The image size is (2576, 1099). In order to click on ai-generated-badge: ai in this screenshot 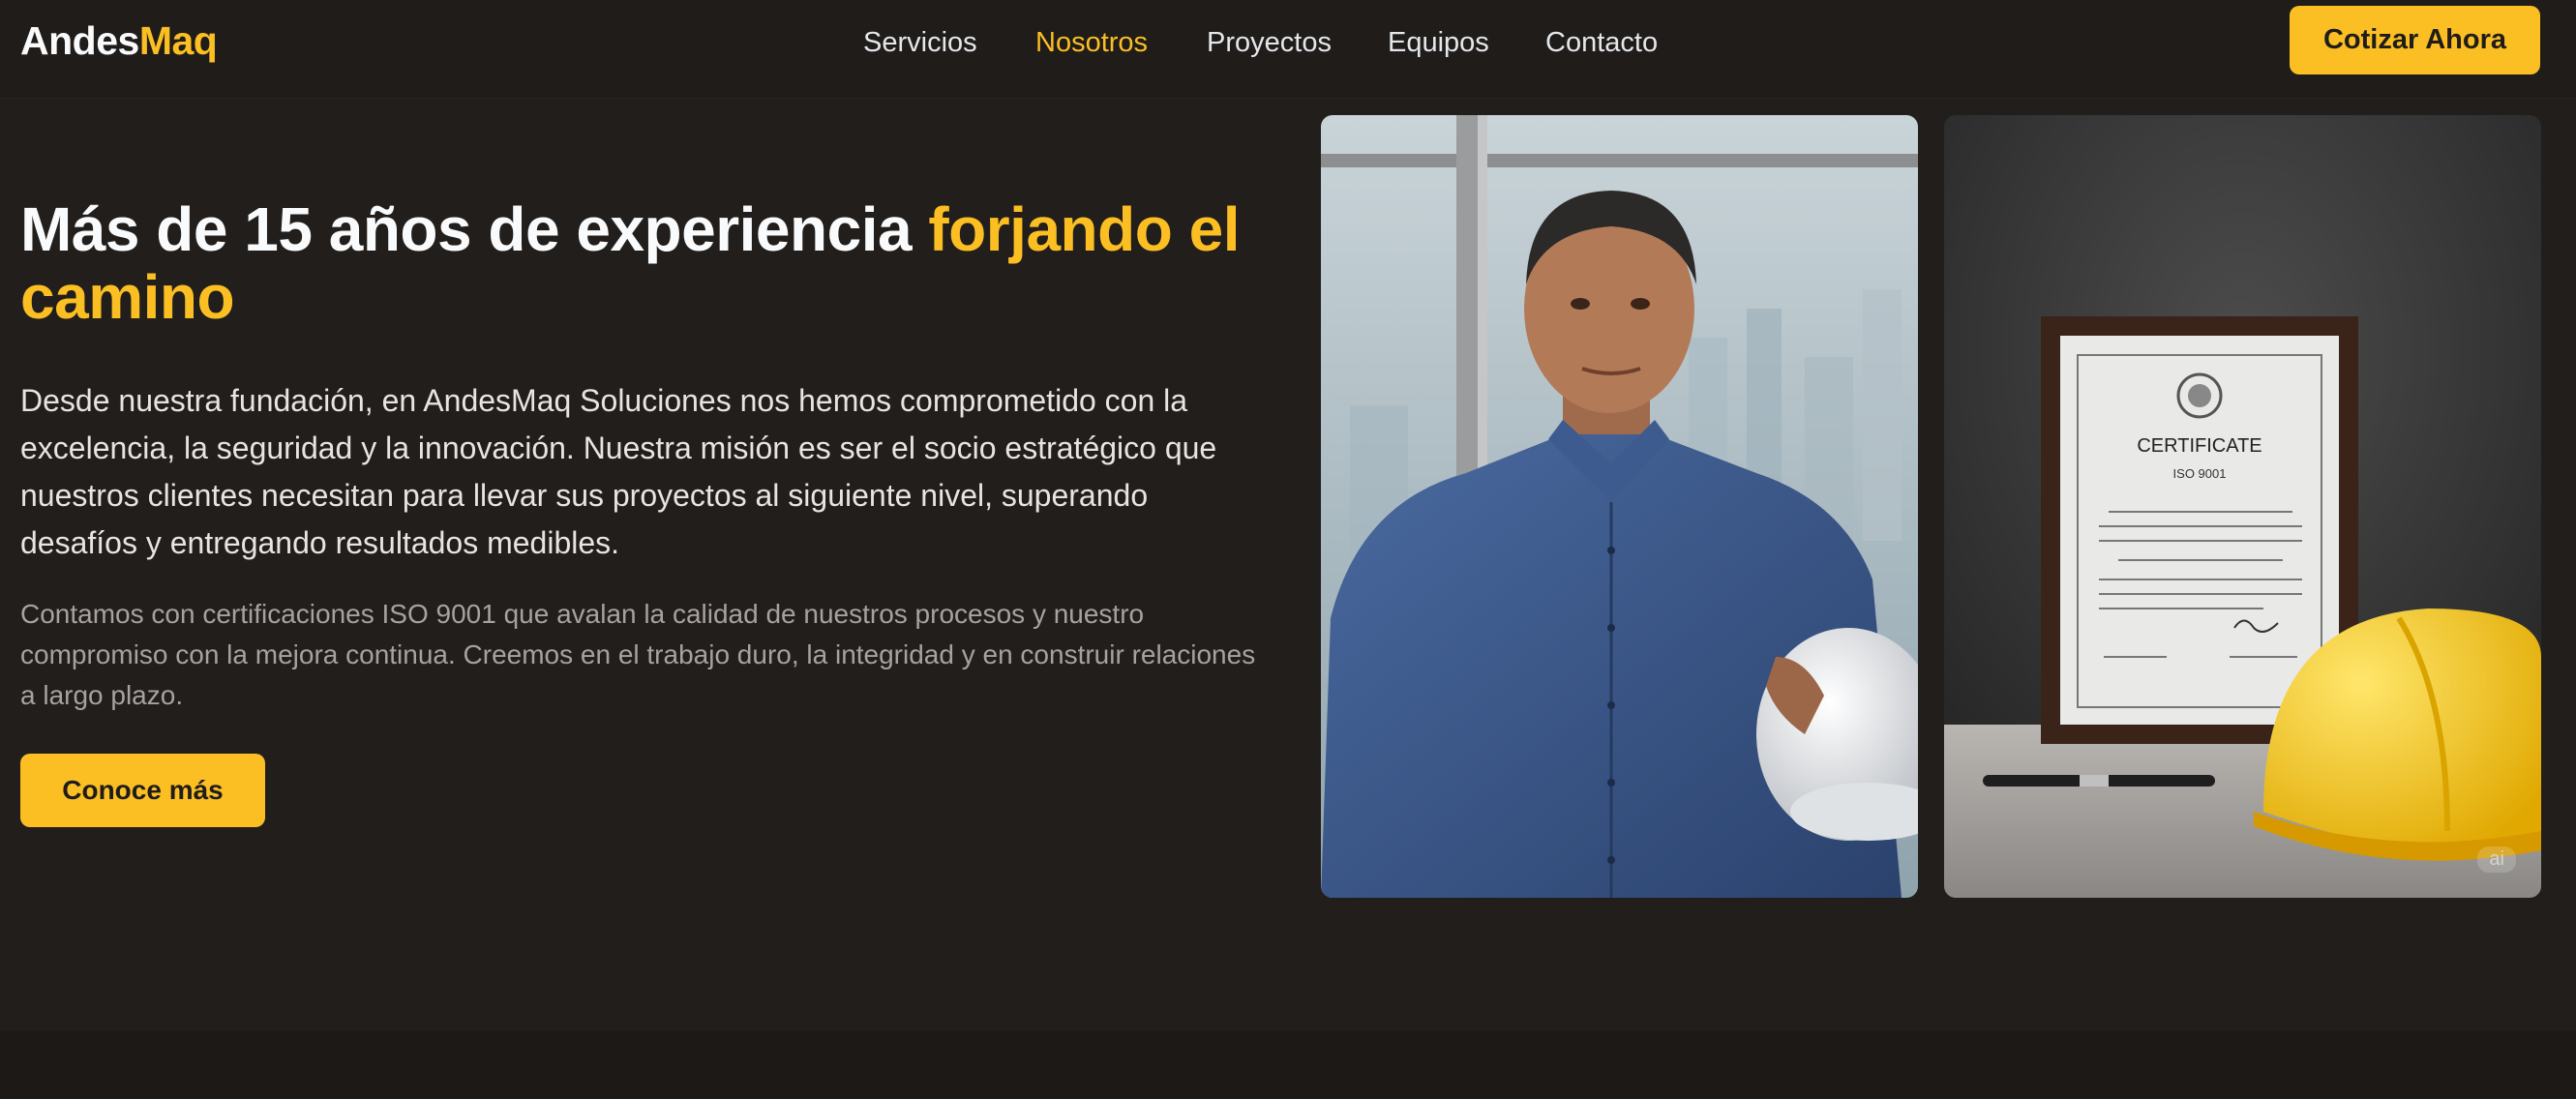, I will do `click(2496, 860)`.